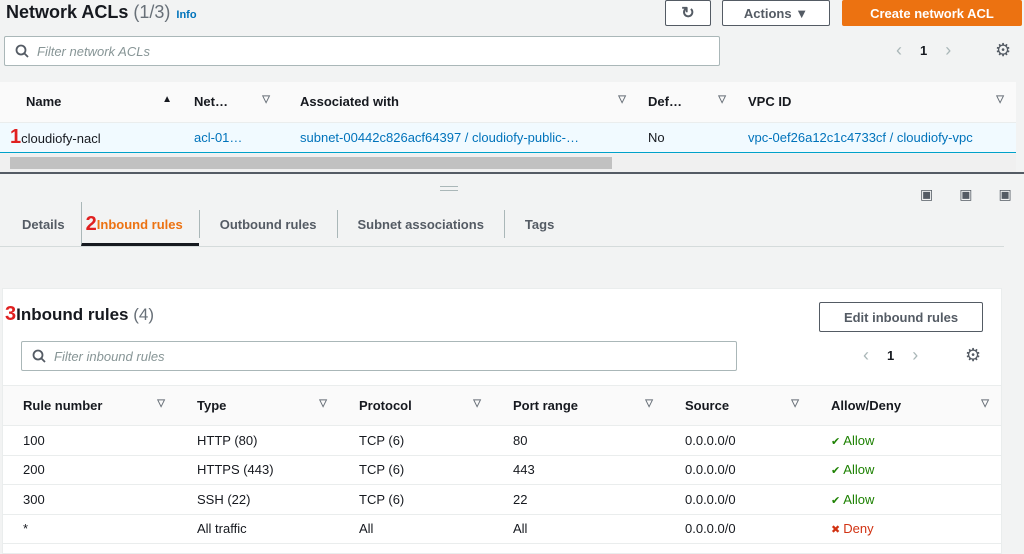 This screenshot has width=1024, height=554. What do you see at coordinates (233, 102) in the screenshot?
I see `column-header-network-acl-id: Net… ▽` at bounding box center [233, 102].